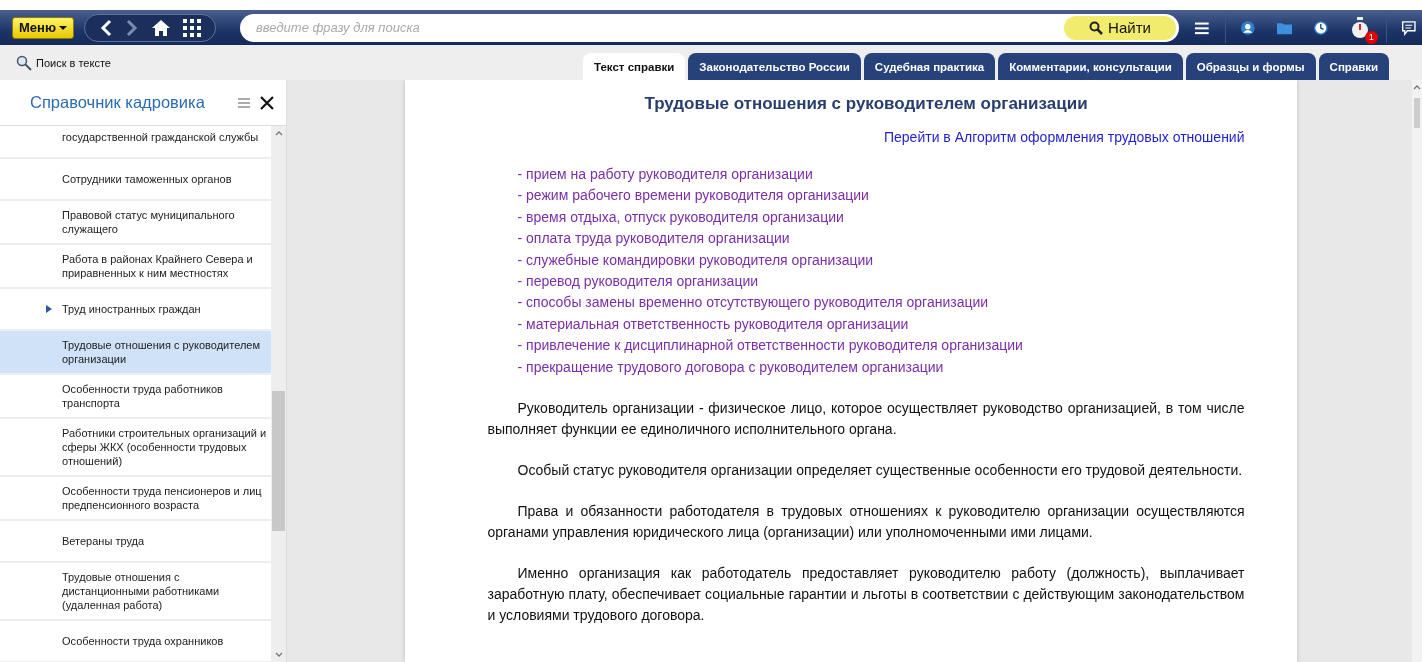 The image size is (1422, 662). Describe the element at coordinates (866, 104) in the screenshot. I see `document-title: Трудовые отношения с руководителем организации` at that location.